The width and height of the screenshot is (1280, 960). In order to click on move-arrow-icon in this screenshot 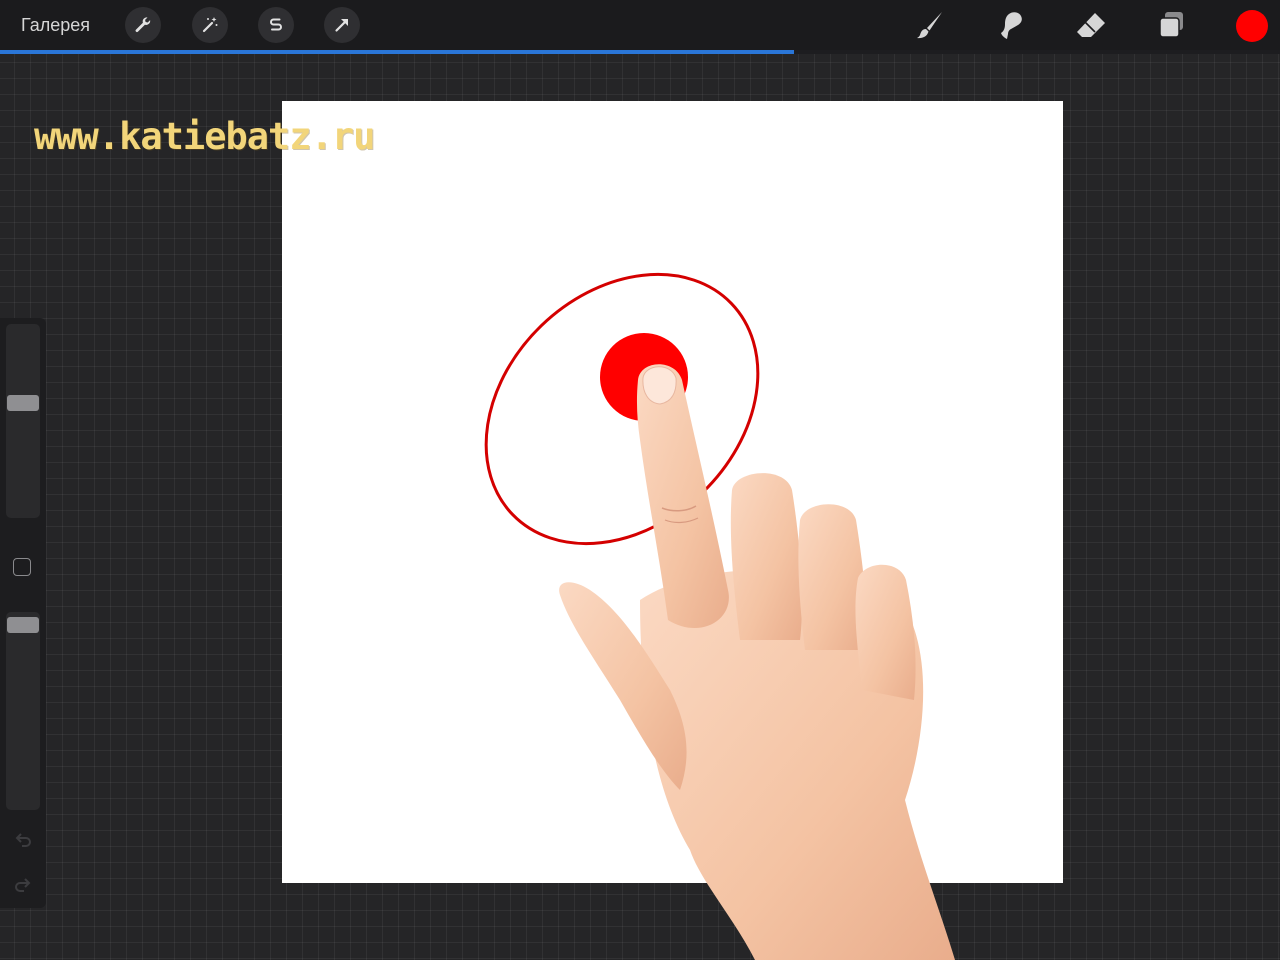, I will do `click(341, 25)`.